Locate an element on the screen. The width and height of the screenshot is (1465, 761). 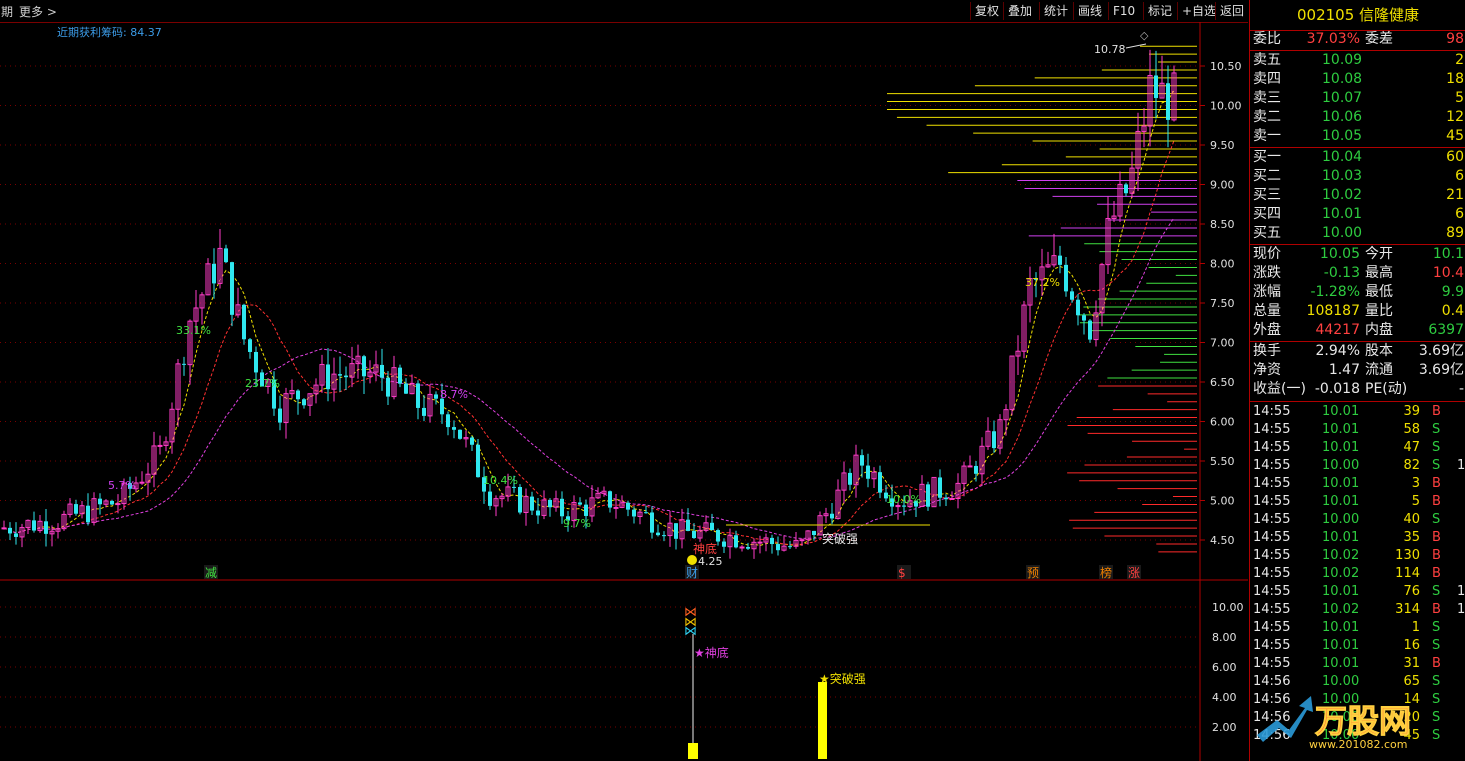
ask-row: 卖三 10.07 5 is located at coordinates (1357, 98).